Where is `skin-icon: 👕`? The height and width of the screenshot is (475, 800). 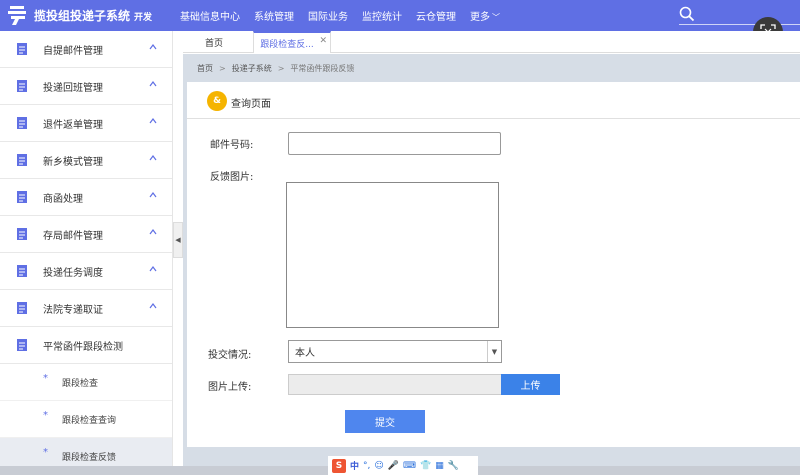 skin-icon: 👕 is located at coordinates (425, 466).